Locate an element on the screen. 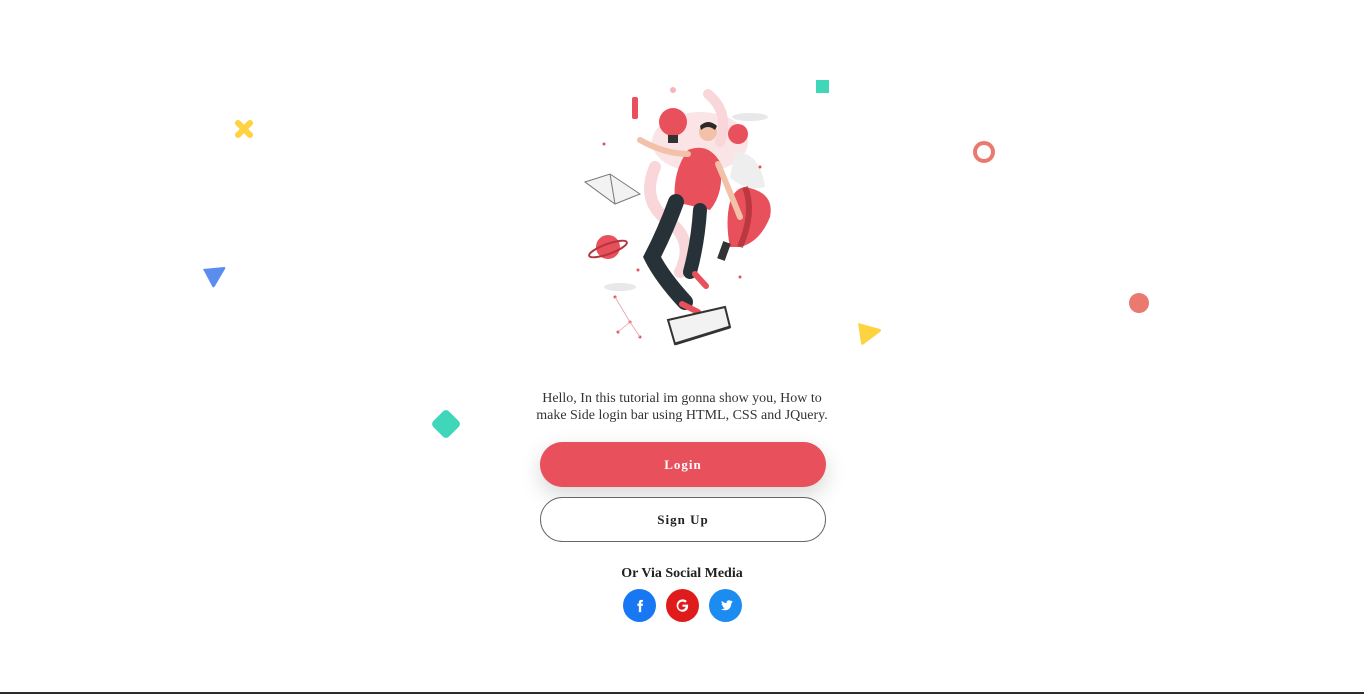  twitter-button is located at coordinates (725, 605).